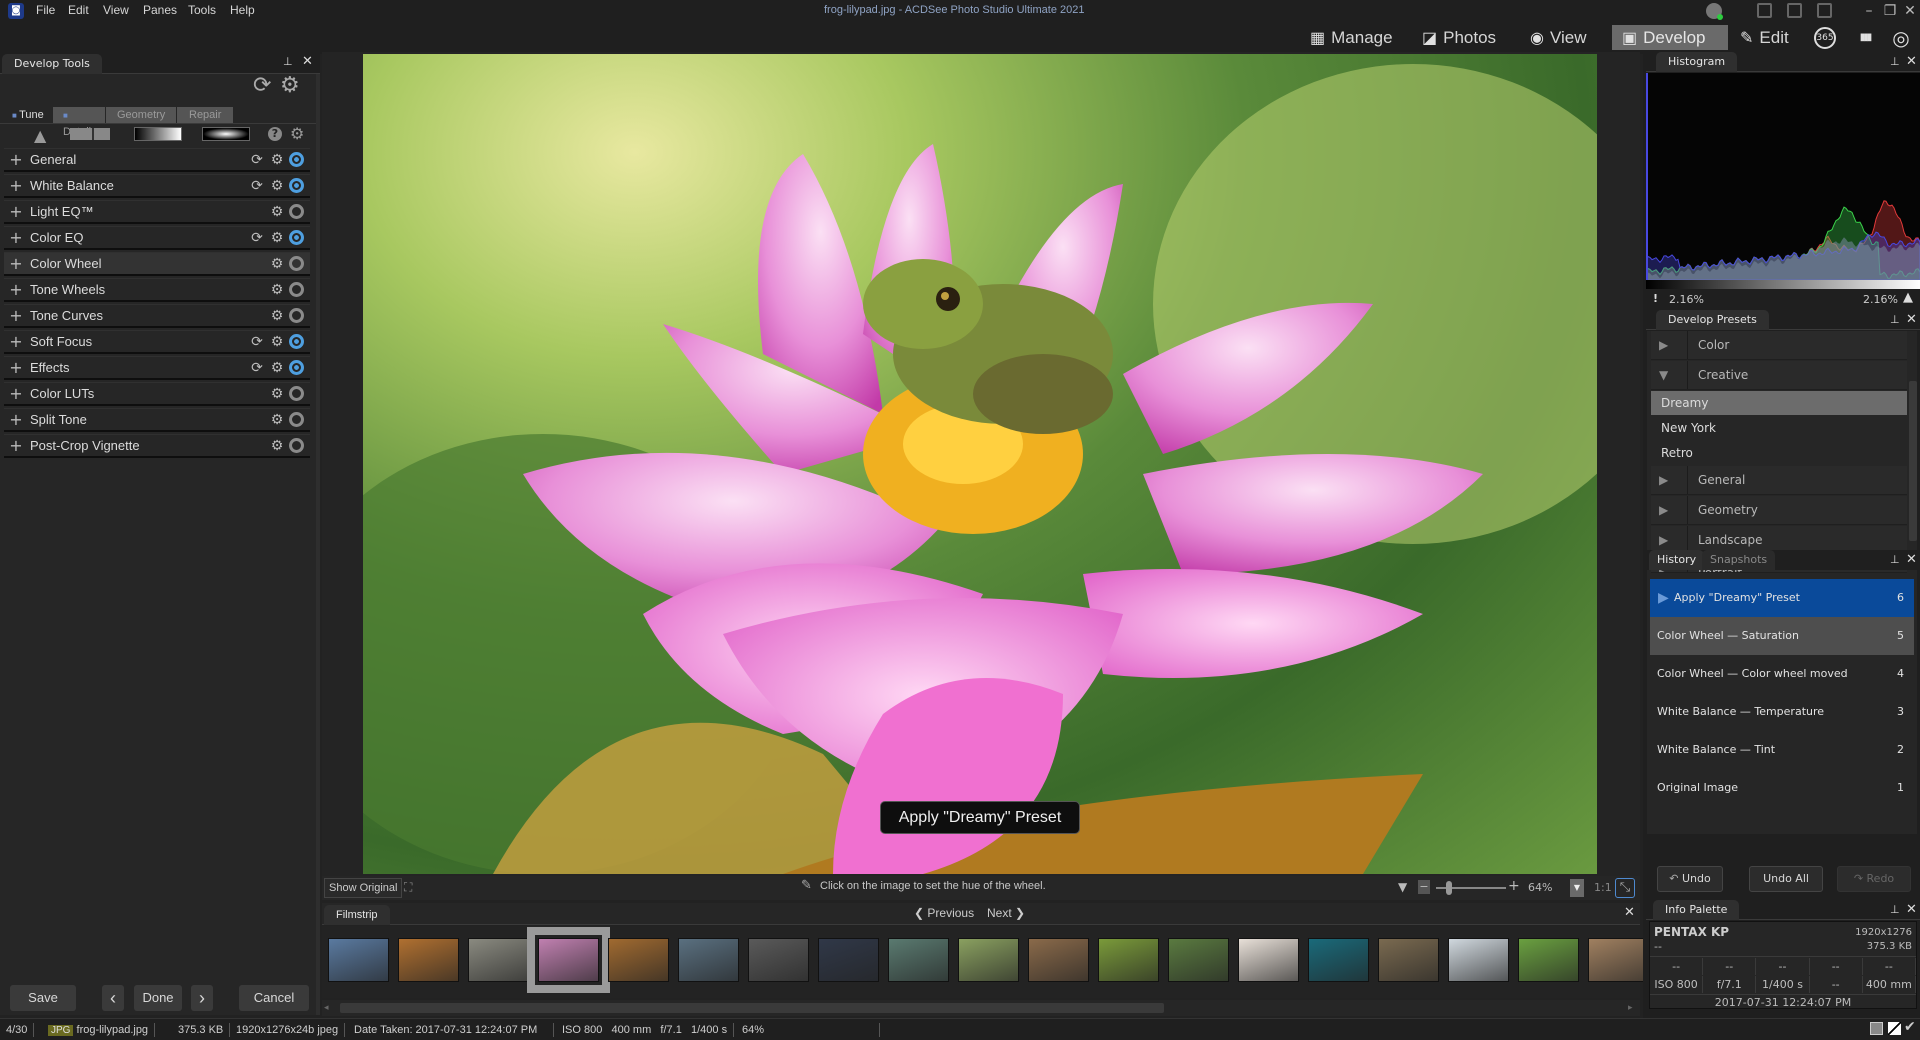 Image resolution: width=1920 pixels, height=1040 pixels. What do you see at coordinates (157, 186) in the screenshot?
I see `tool-row-white-balance: + White Balance ⟳ ⚙` at bounding box center [157, 186].